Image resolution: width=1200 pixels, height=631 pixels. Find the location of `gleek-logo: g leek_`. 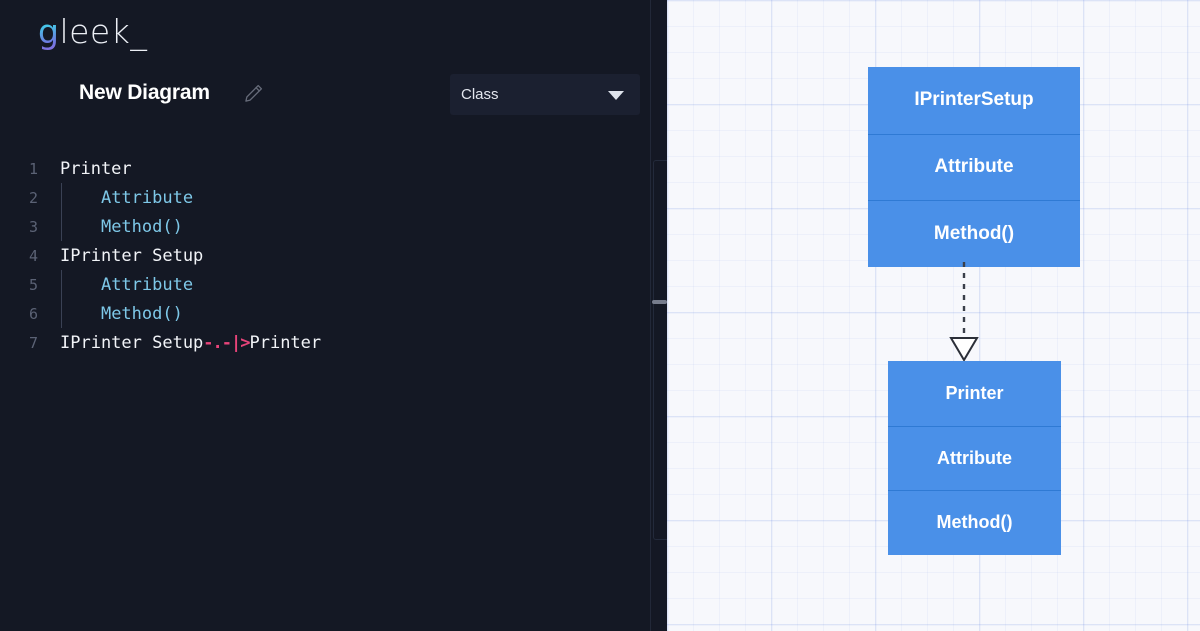

gleek-logo: g leek_ is located at coordinates (92, 31).